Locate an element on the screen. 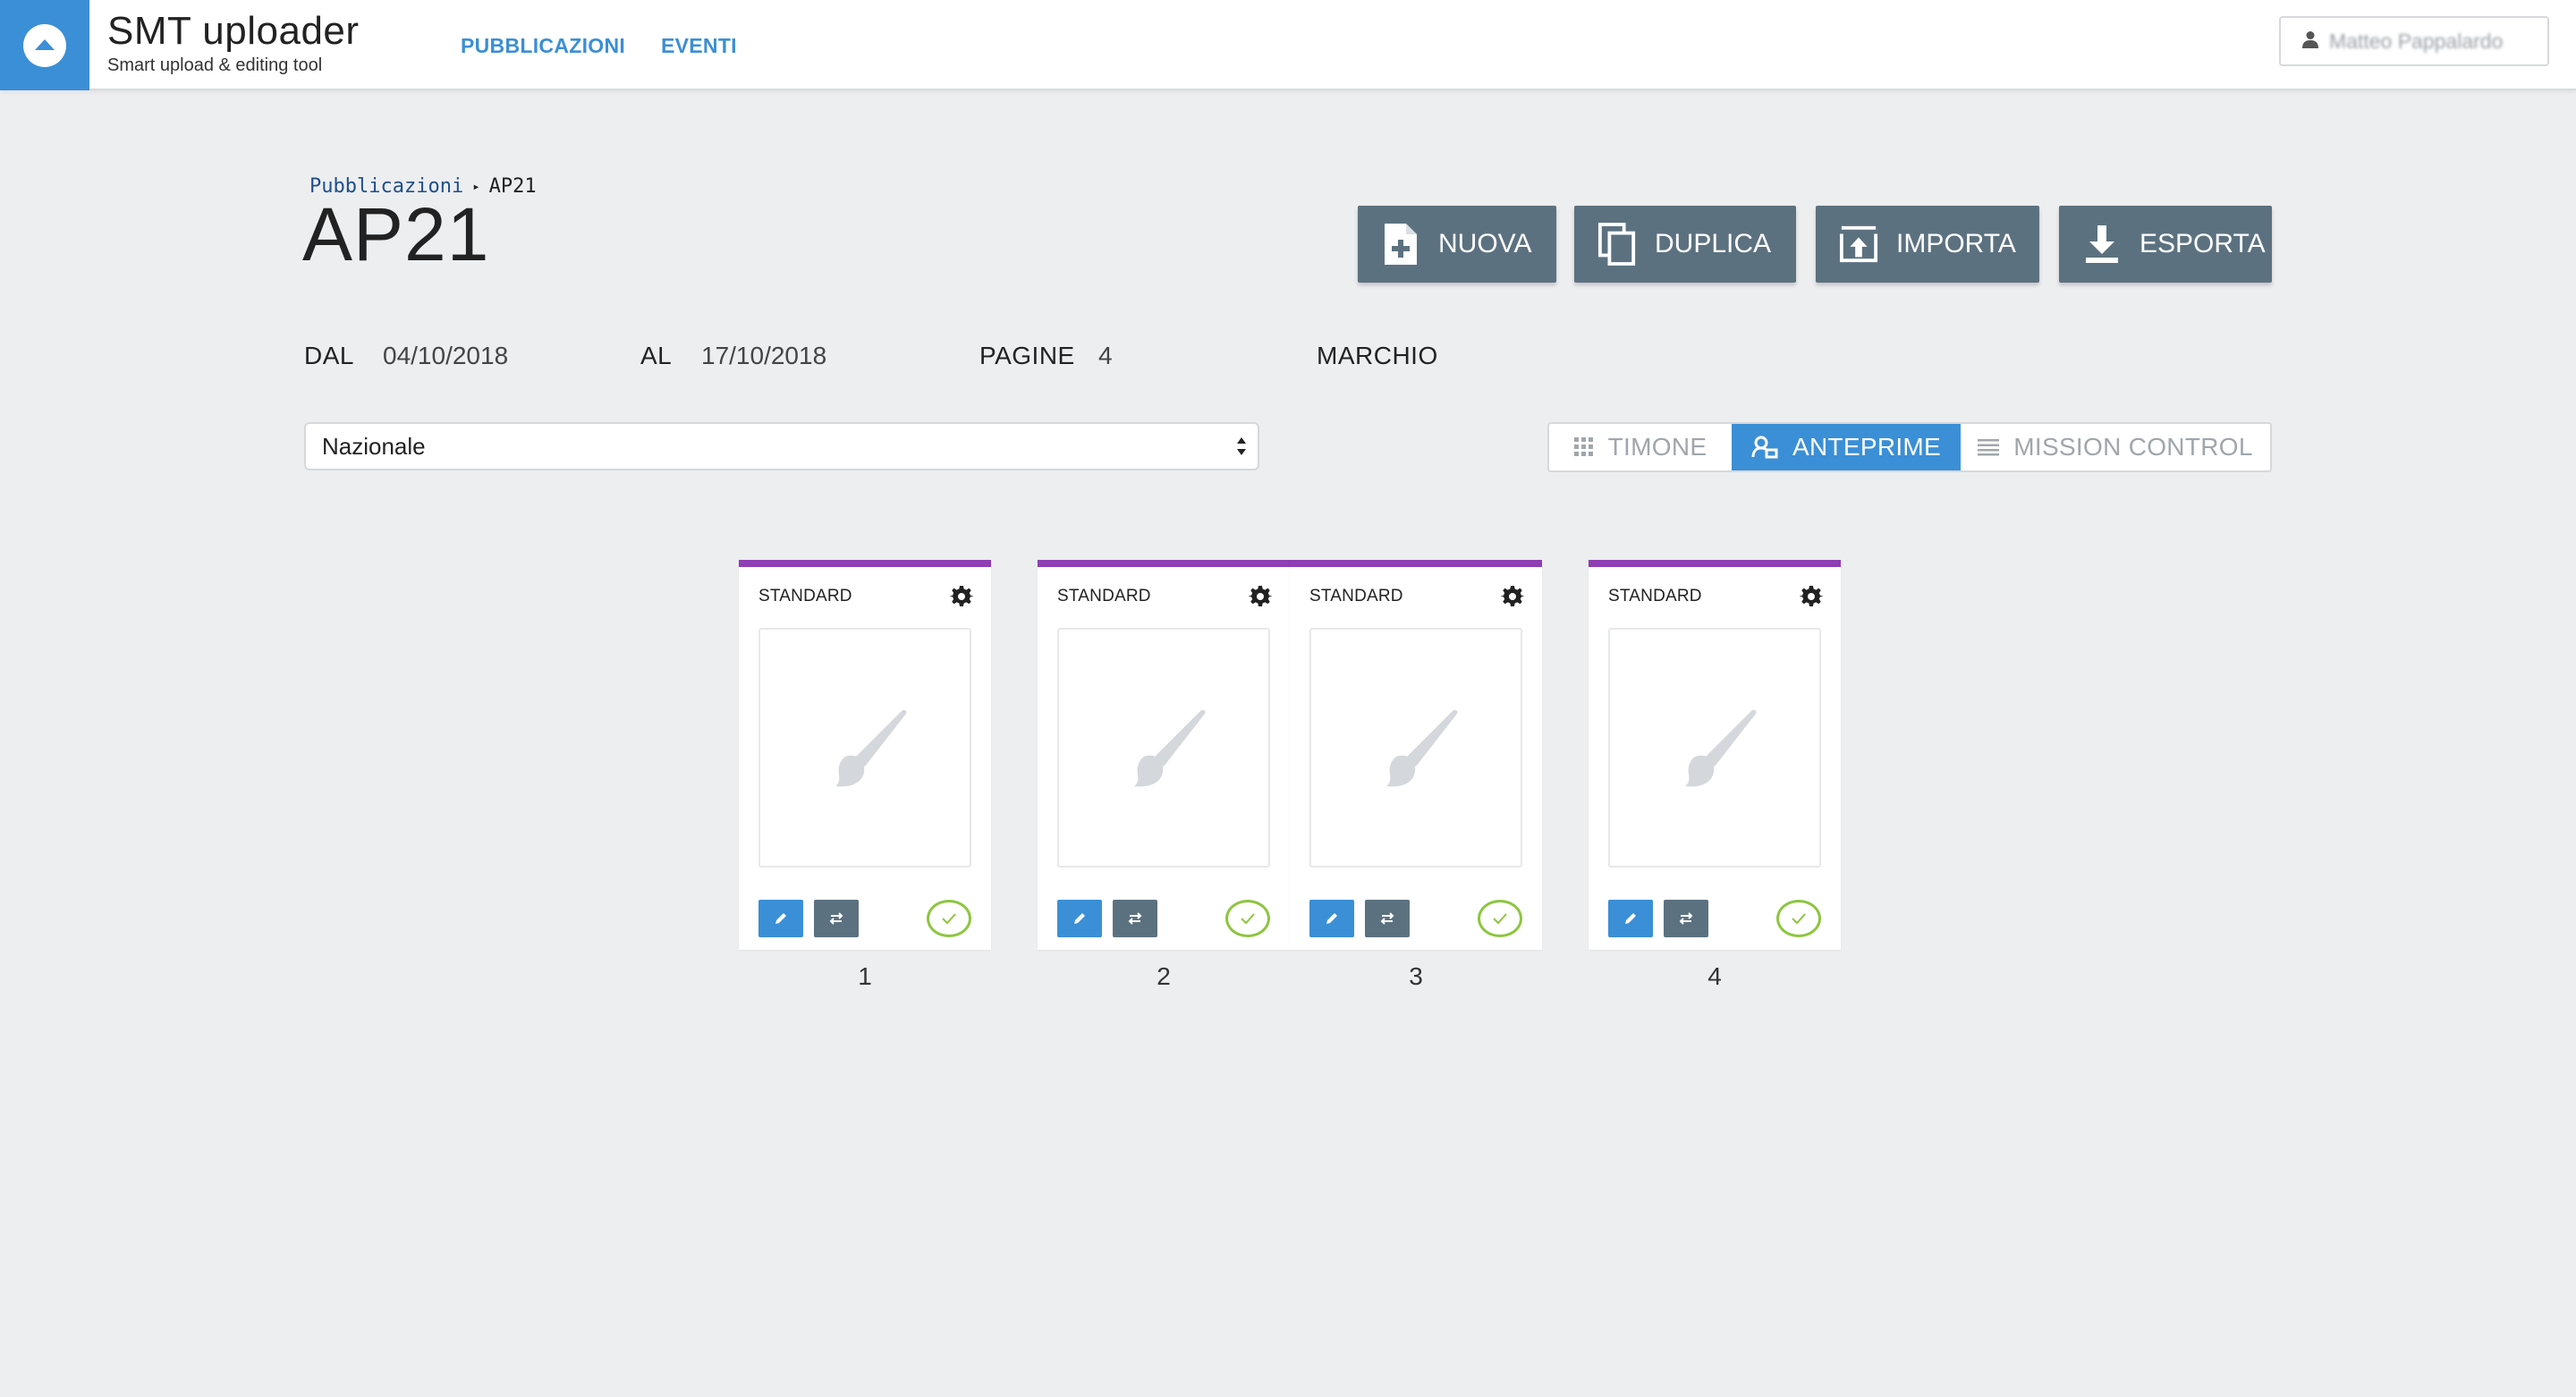 Image resolution: width=2576 pixels, height=1397 pixels. pages-label: PAGINE is located at coordinates (1027, 355).